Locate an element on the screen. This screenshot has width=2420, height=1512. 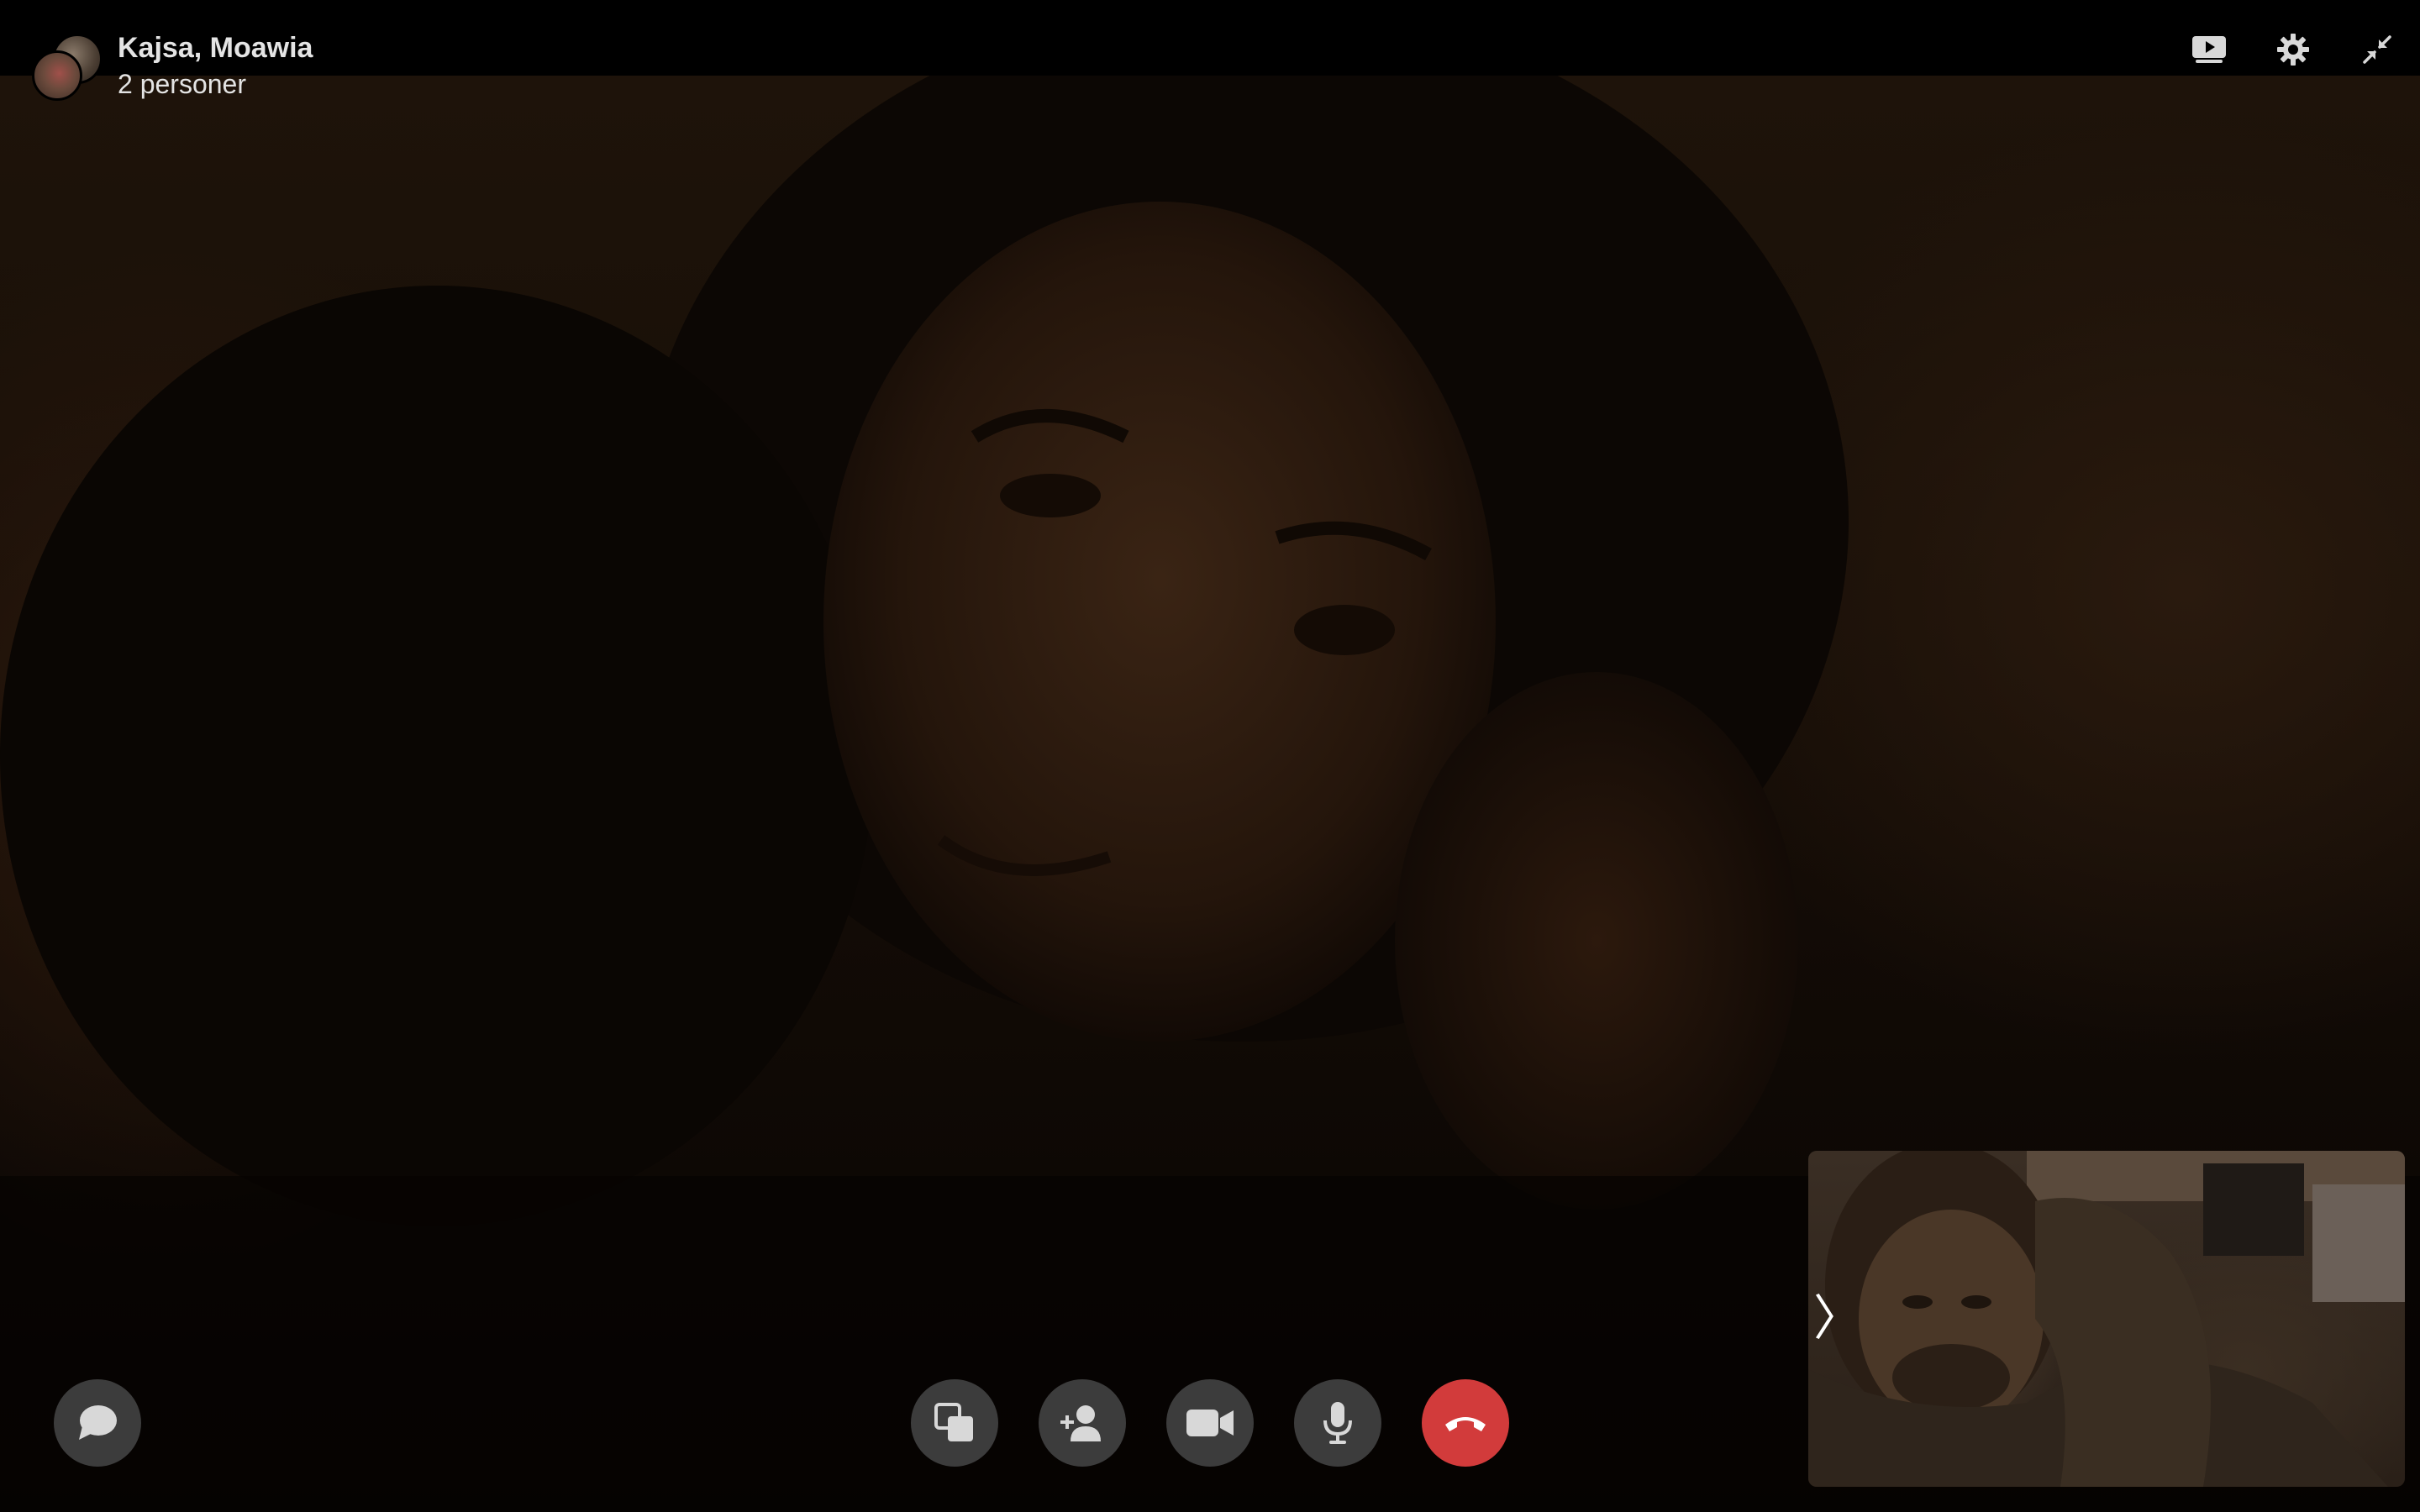
video-toggle-button is located at coordinates (1210, 1423).